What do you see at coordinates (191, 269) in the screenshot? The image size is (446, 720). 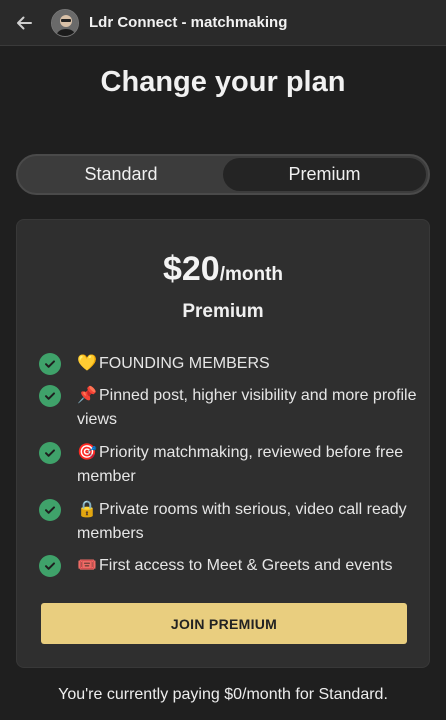 I see `price-amount: $20` at bounding box center [191, 269].